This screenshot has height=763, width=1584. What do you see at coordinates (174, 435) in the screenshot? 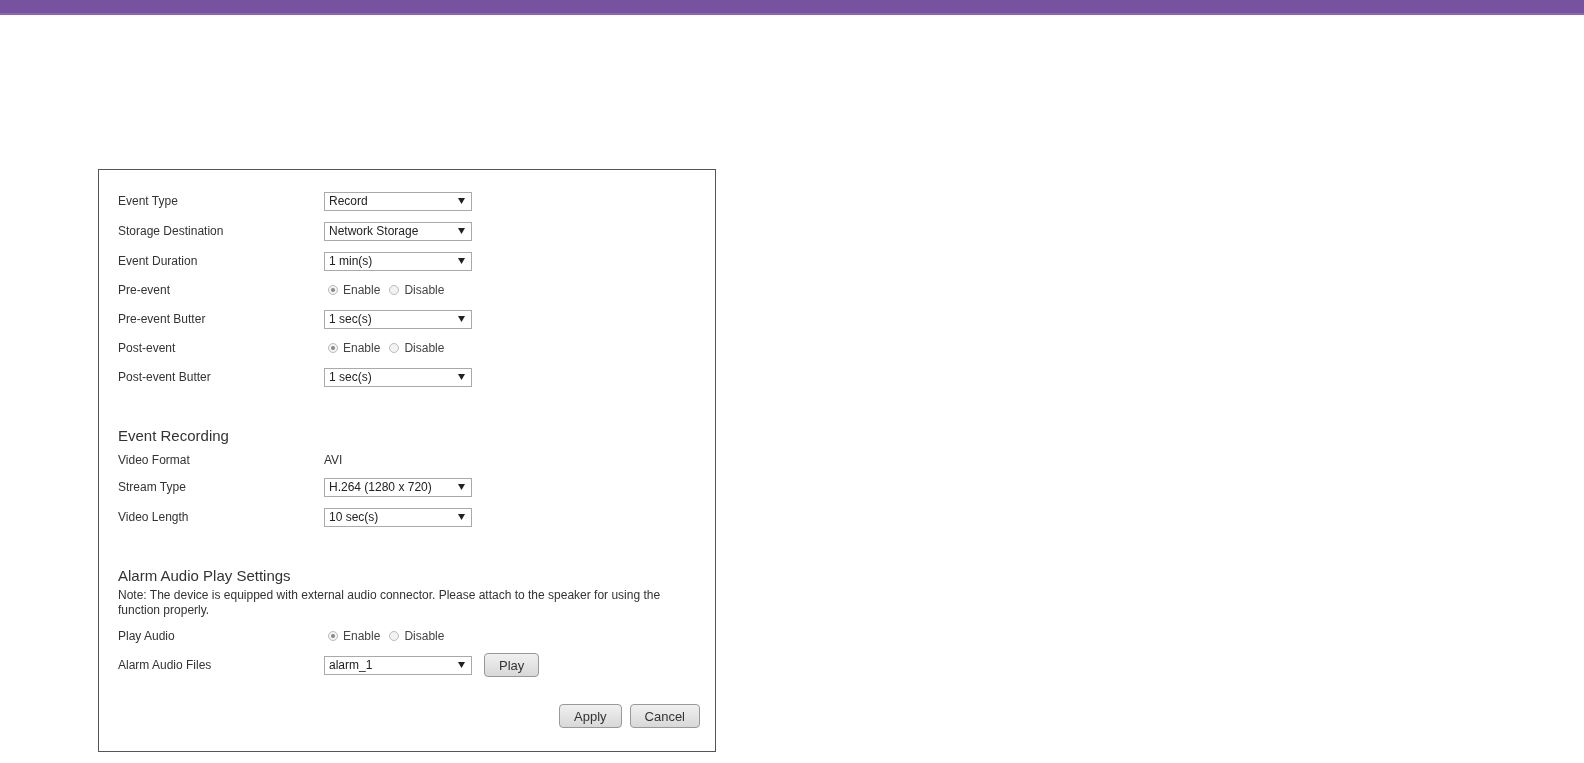
I see `section-heading: Event Recording` at bounding box center [174, 435].